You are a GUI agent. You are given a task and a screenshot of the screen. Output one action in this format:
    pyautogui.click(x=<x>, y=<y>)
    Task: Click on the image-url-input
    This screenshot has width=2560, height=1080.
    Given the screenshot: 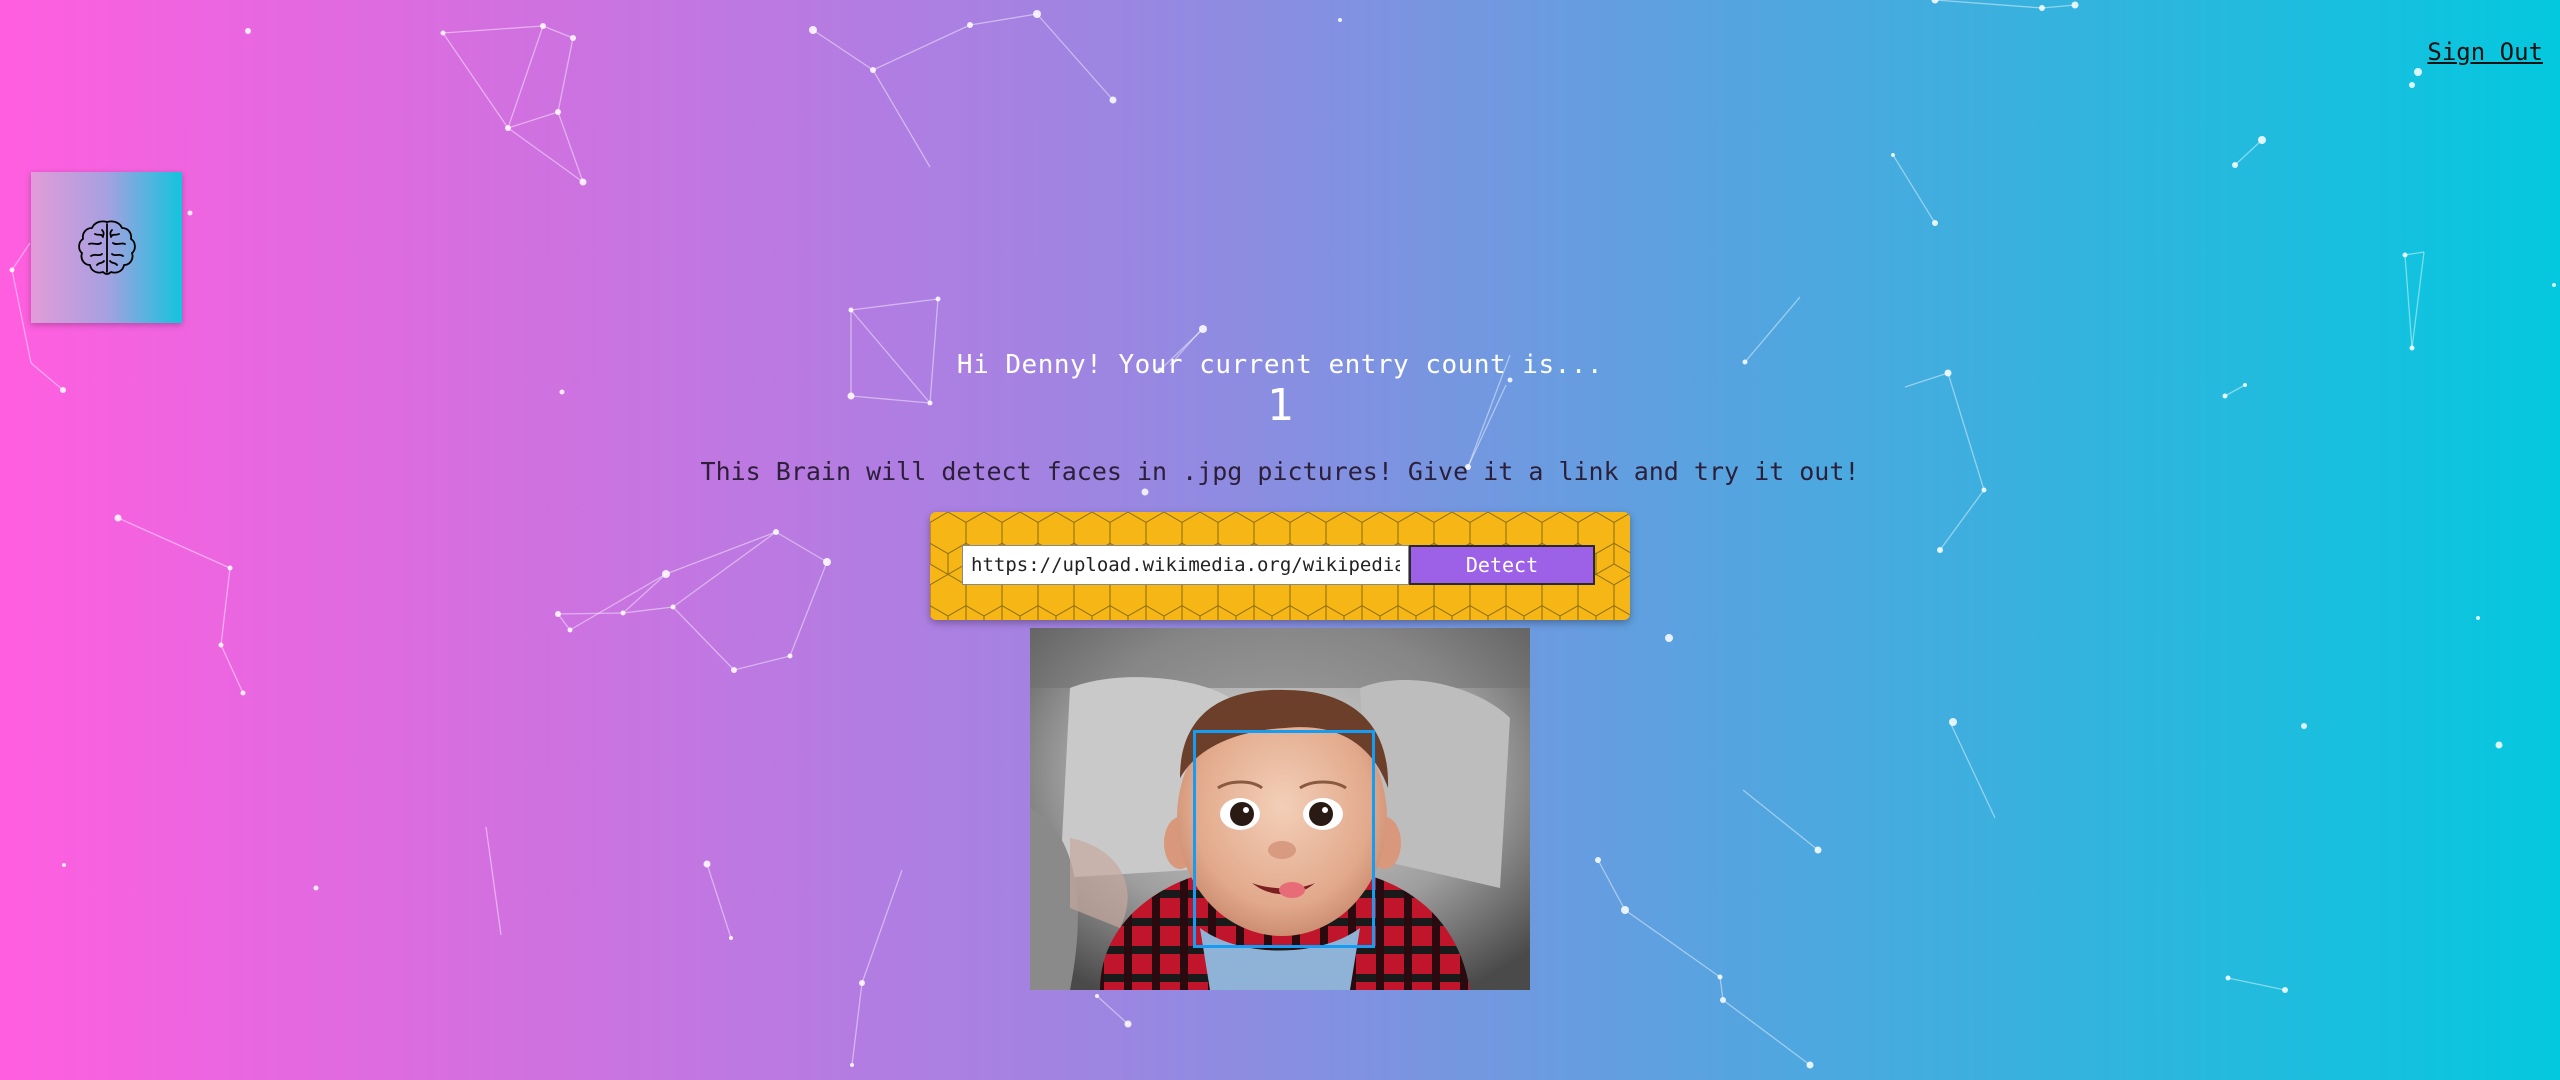 What is the action you would take?
    pyautogui.click(x=1185, y=565)
    